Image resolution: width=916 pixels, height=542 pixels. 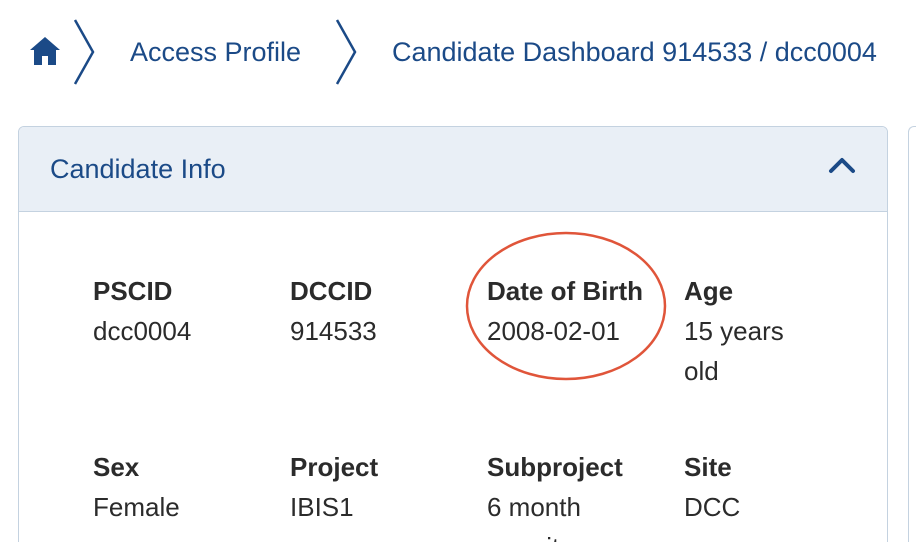 I want to click on field-value: 6 month recruit, so click(x=534, y=517).